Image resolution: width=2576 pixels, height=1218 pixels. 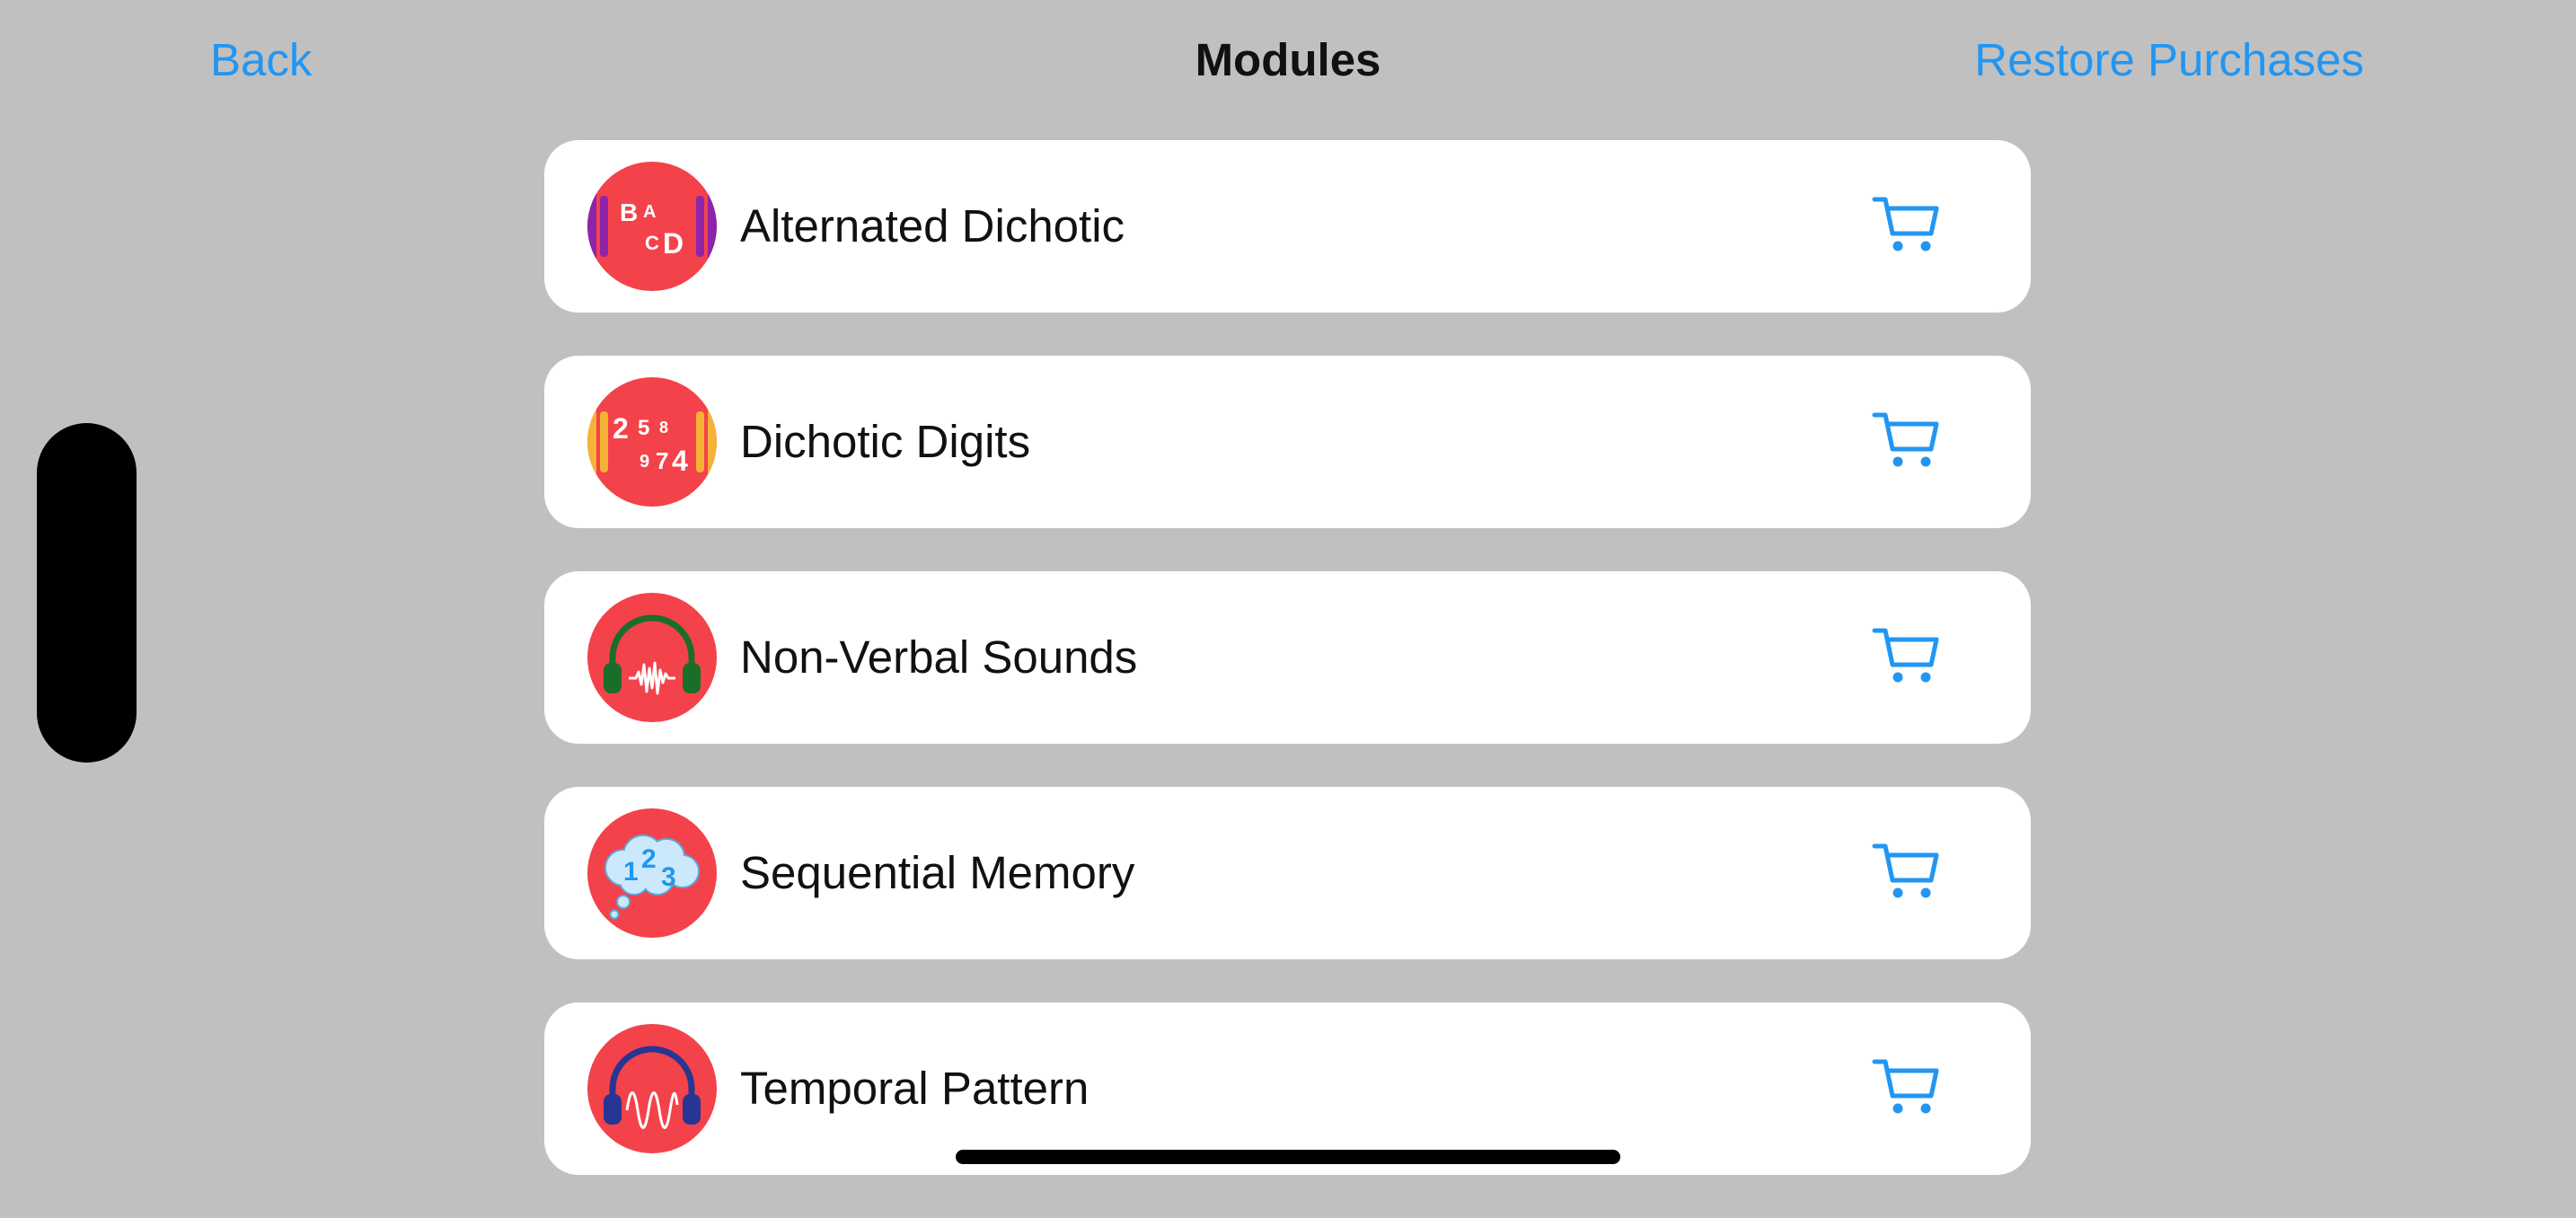 I want to click on dichotic-digits-icon: 2 5 8 9 7 4, so click(x=652, y=442).